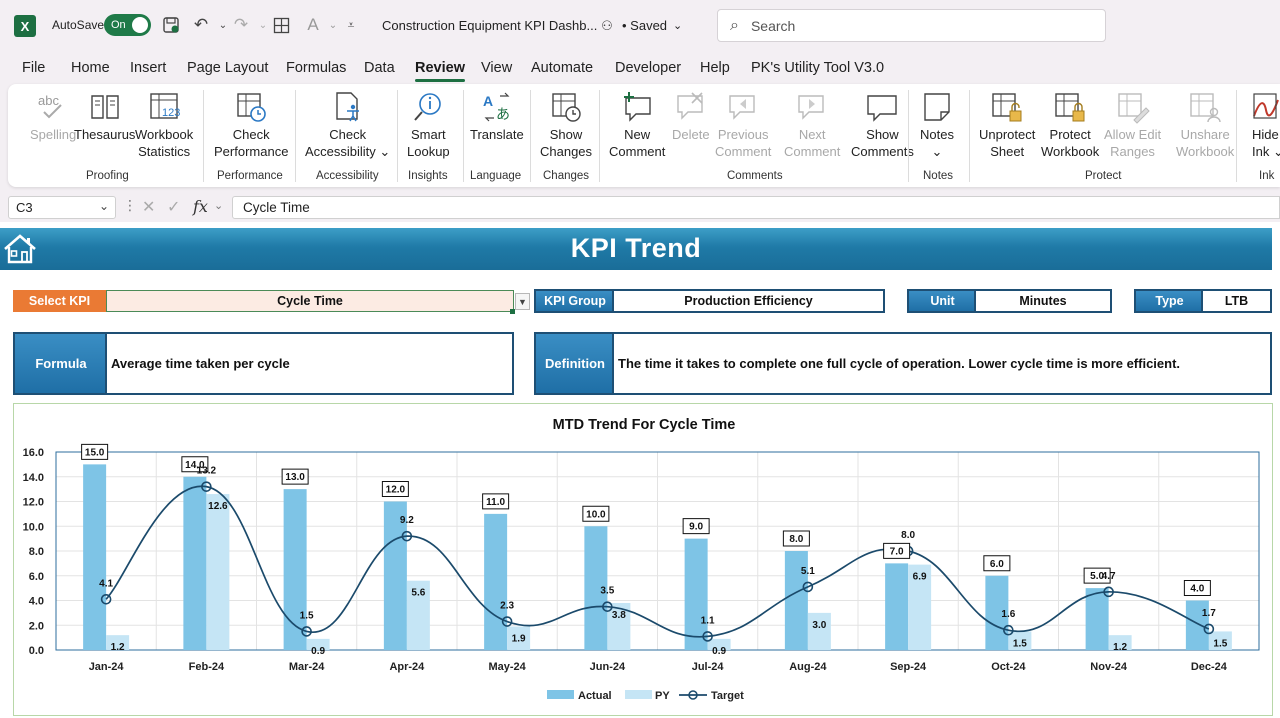 The height and width of the screenshot is (718, 1280). Describe the element at coordinates (36, 651) in the screenshot. I see `y-tick-label: 0.0` at that location.